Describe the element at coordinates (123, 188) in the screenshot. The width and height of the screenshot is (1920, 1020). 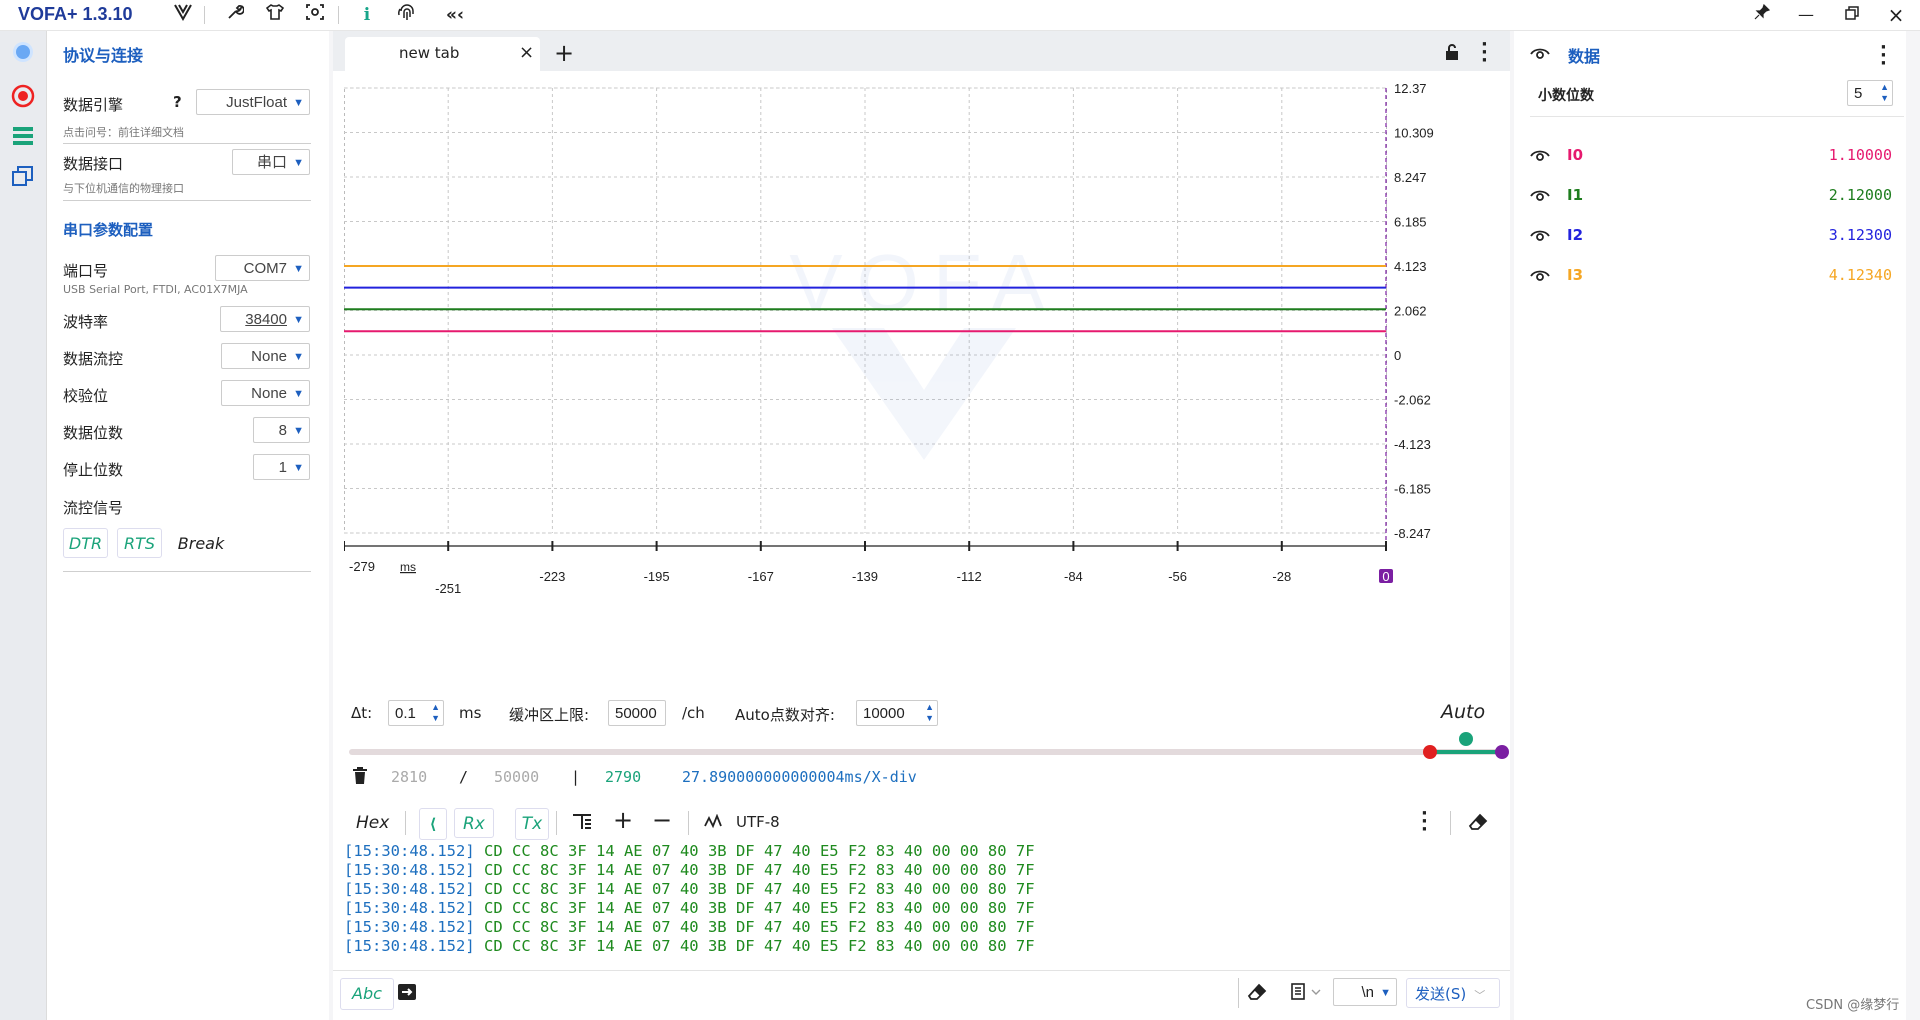
I see `interface-hint: 与下位机通信的物理接口` at that location.